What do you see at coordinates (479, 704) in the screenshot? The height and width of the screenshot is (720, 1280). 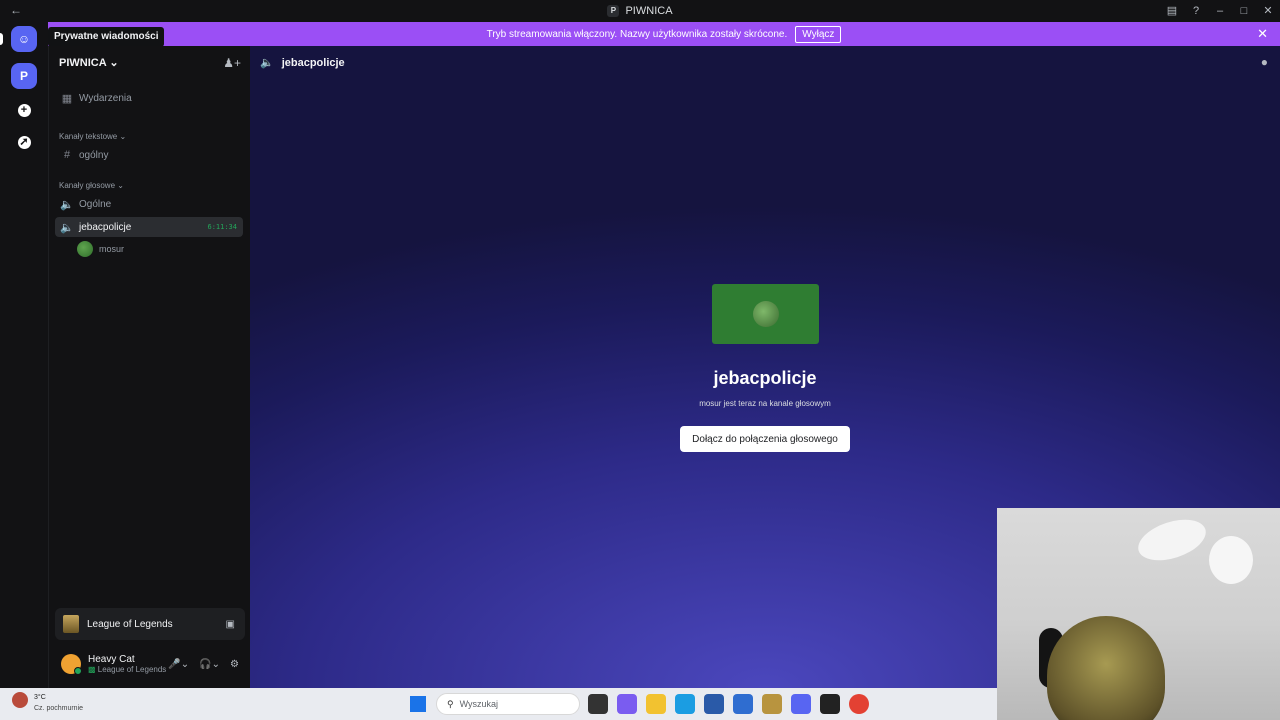 I see `search-placeholder: Wyszukaj` at bounding box center [479, 704].